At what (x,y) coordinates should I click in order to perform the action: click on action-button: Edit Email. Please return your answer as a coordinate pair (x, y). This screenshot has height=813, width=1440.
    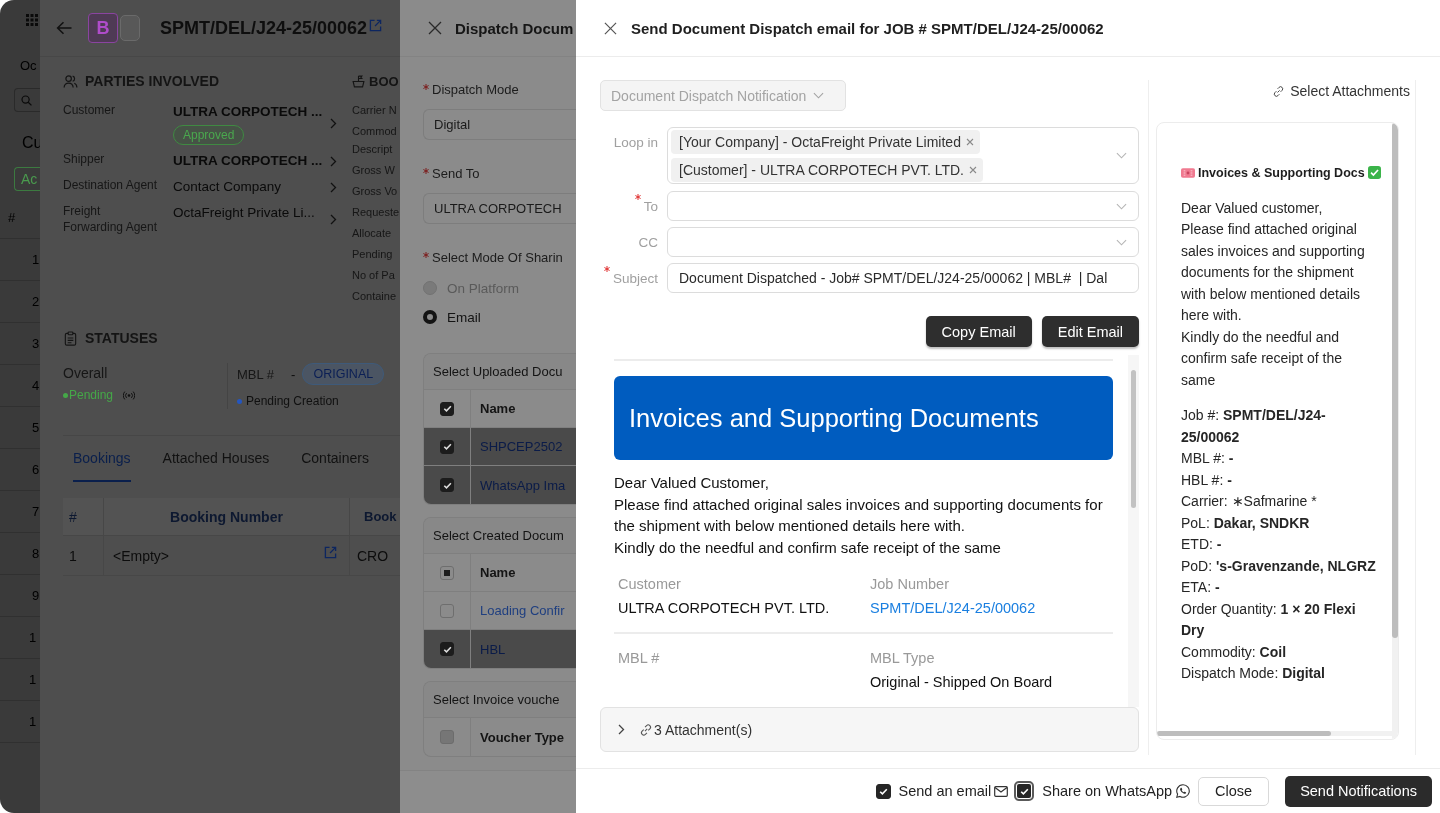
    Looking at the image, I should click on (1090, 331).